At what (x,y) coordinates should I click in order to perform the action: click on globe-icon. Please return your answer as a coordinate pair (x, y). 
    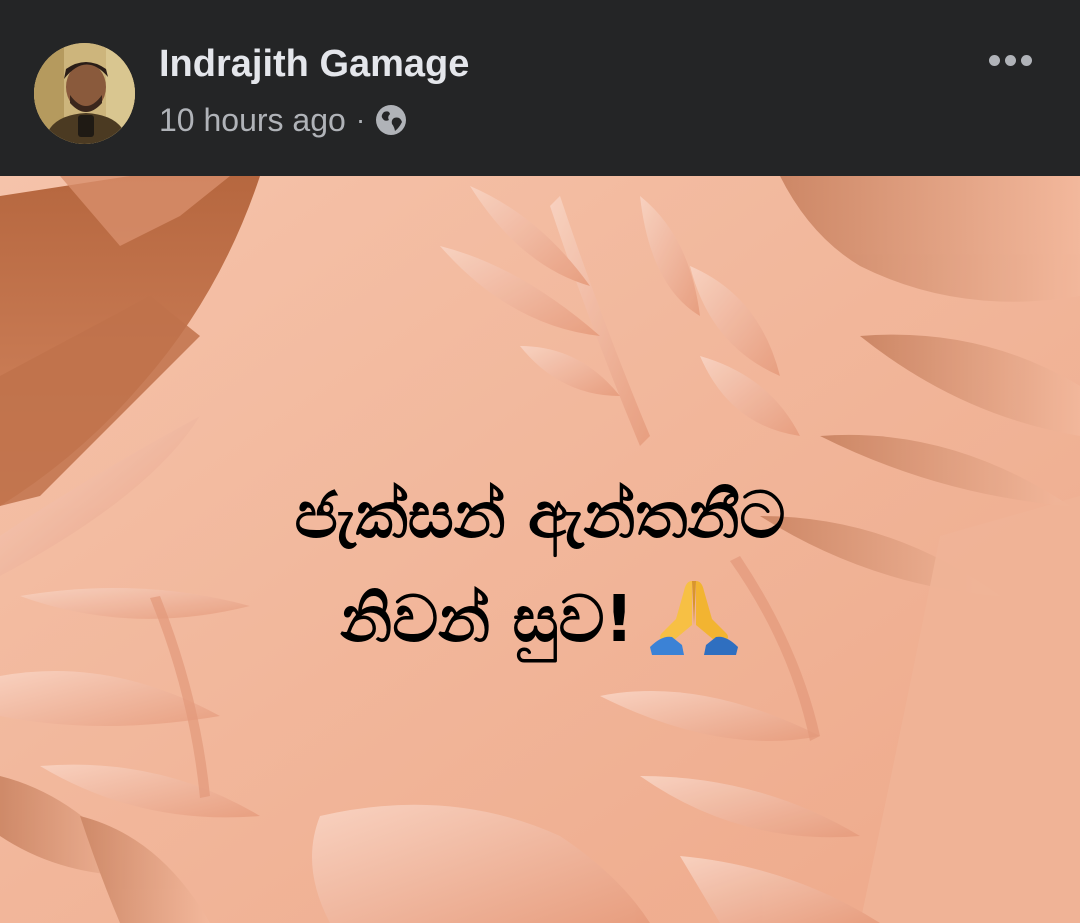
    Looking at the image, I should click on (391, 120).